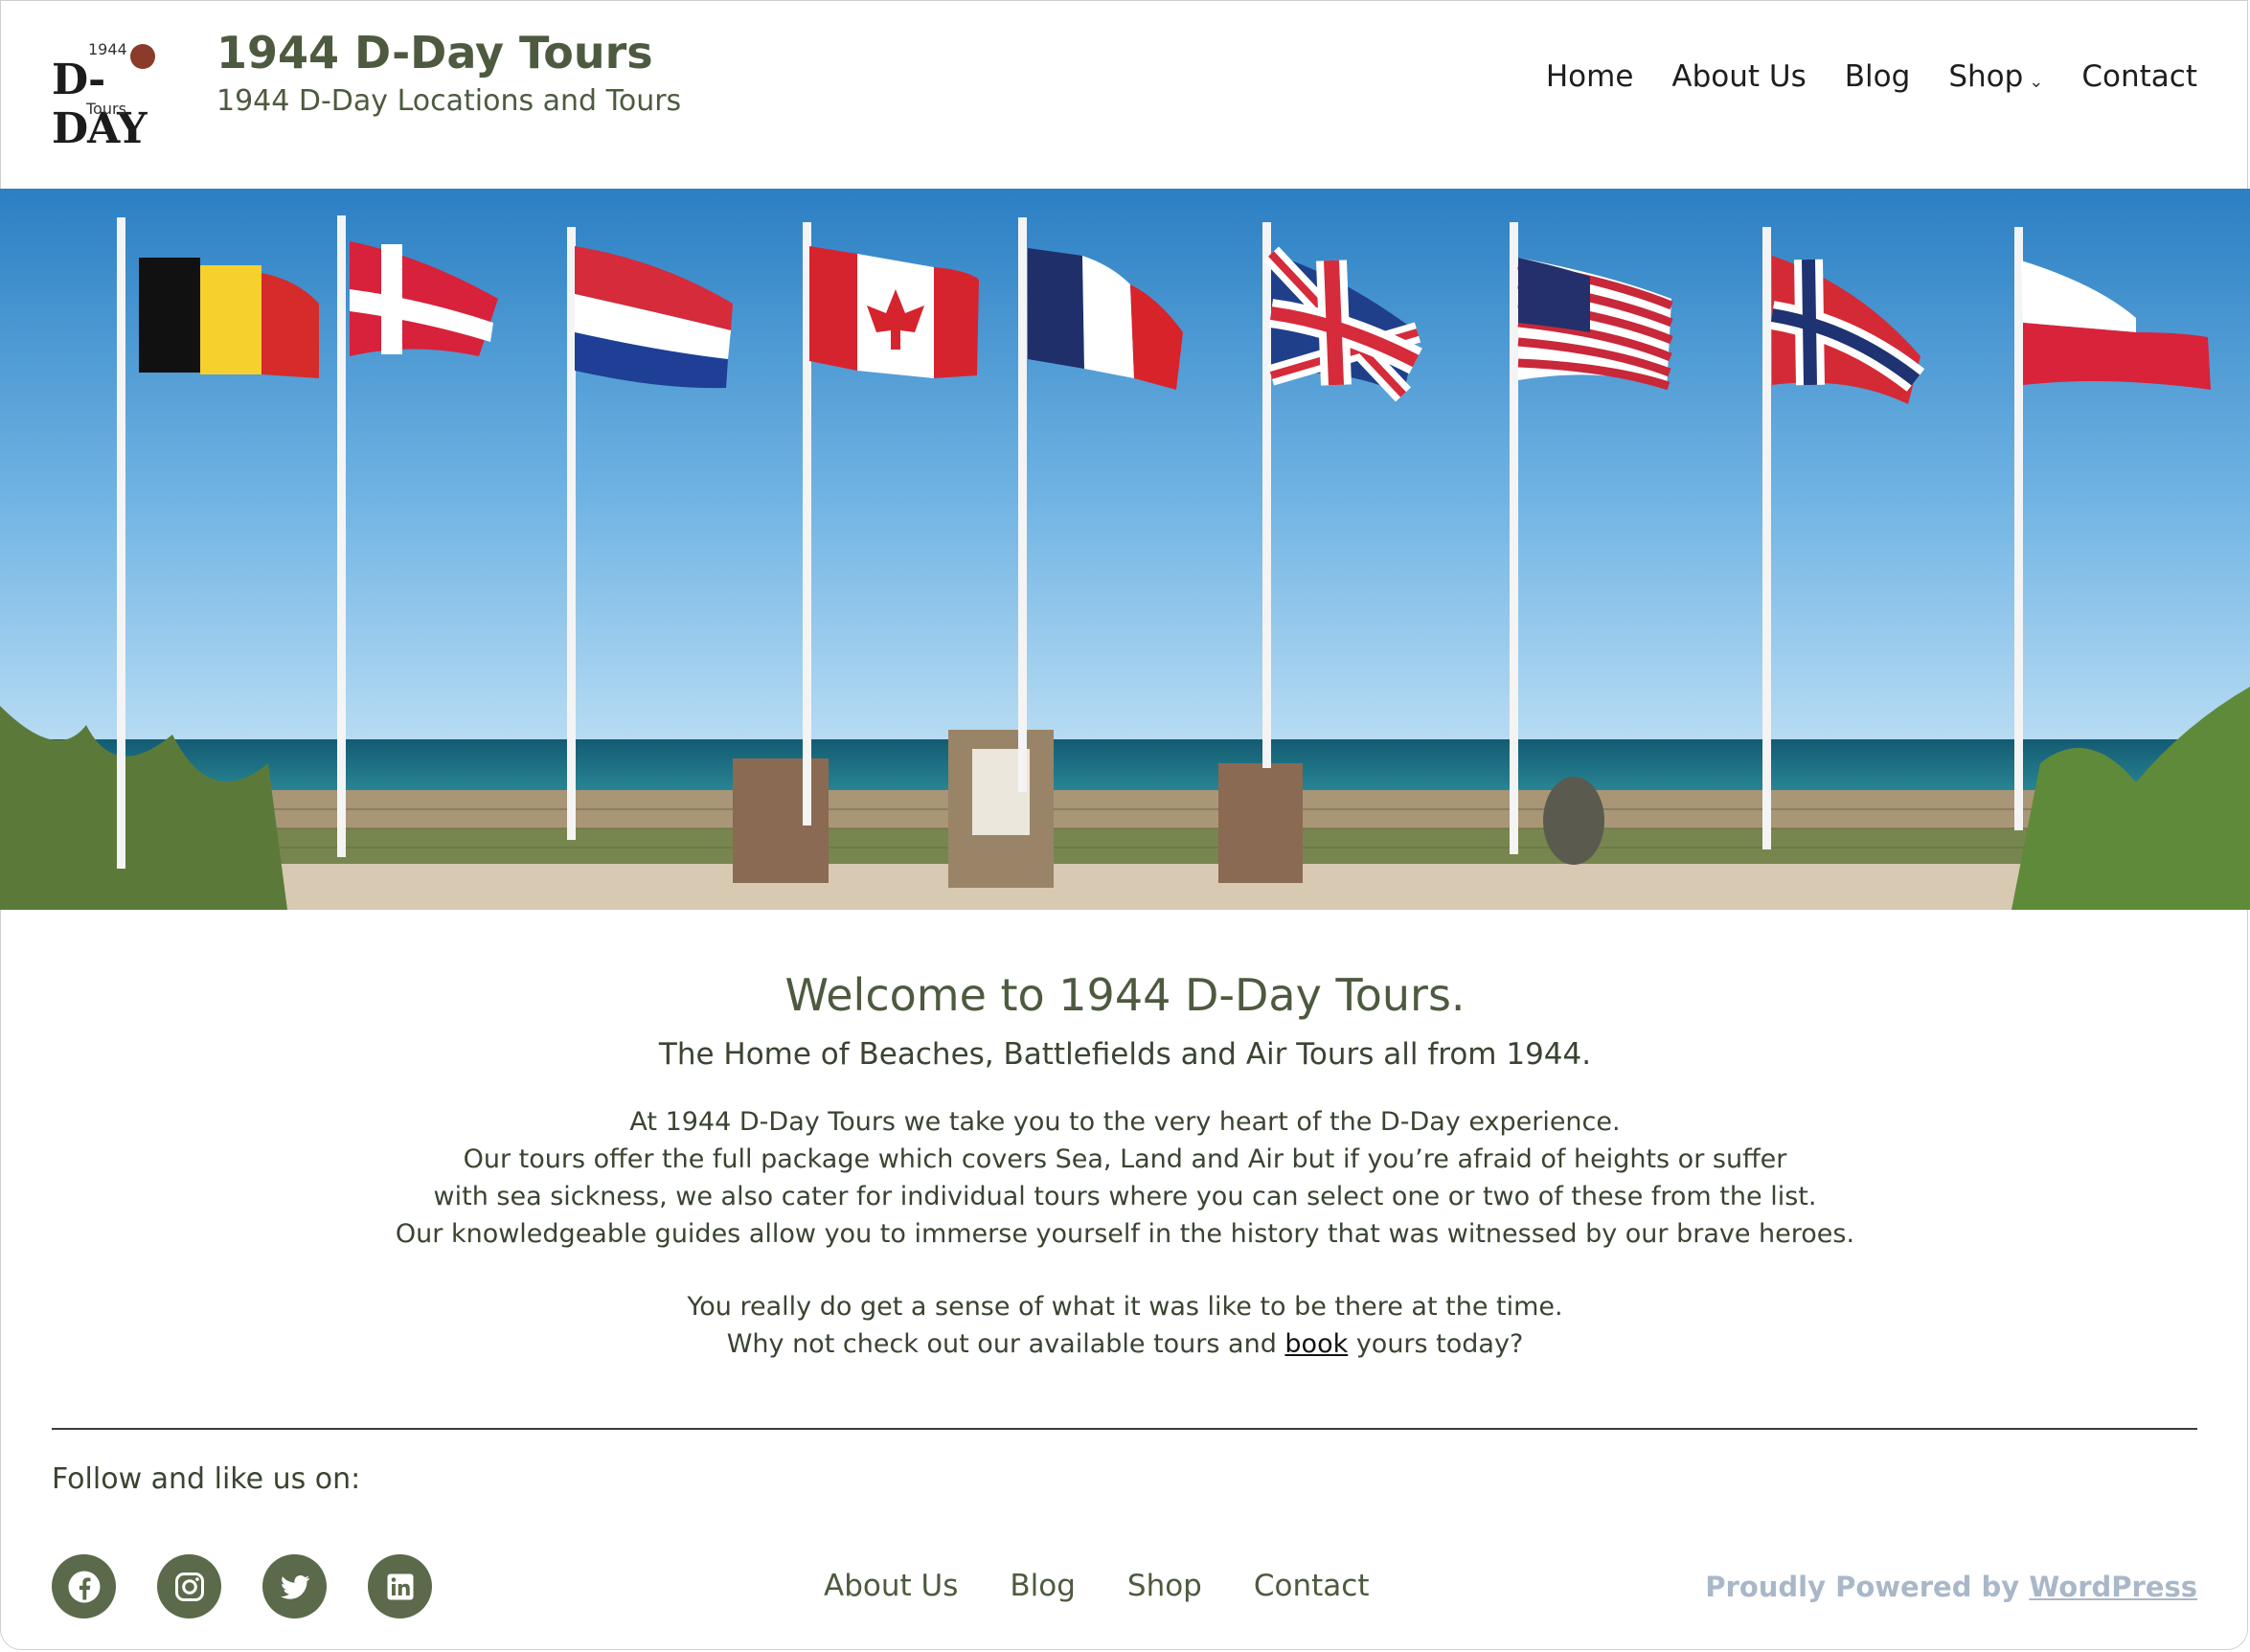  Describe the element at coordinates (1043, 1586) in the screenshot. I see `footer-nav-blog: Blog` at that location.